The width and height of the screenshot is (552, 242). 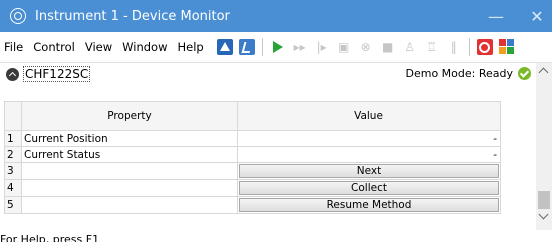 I want to click on row-number: 1, so click(x=13, y=138).